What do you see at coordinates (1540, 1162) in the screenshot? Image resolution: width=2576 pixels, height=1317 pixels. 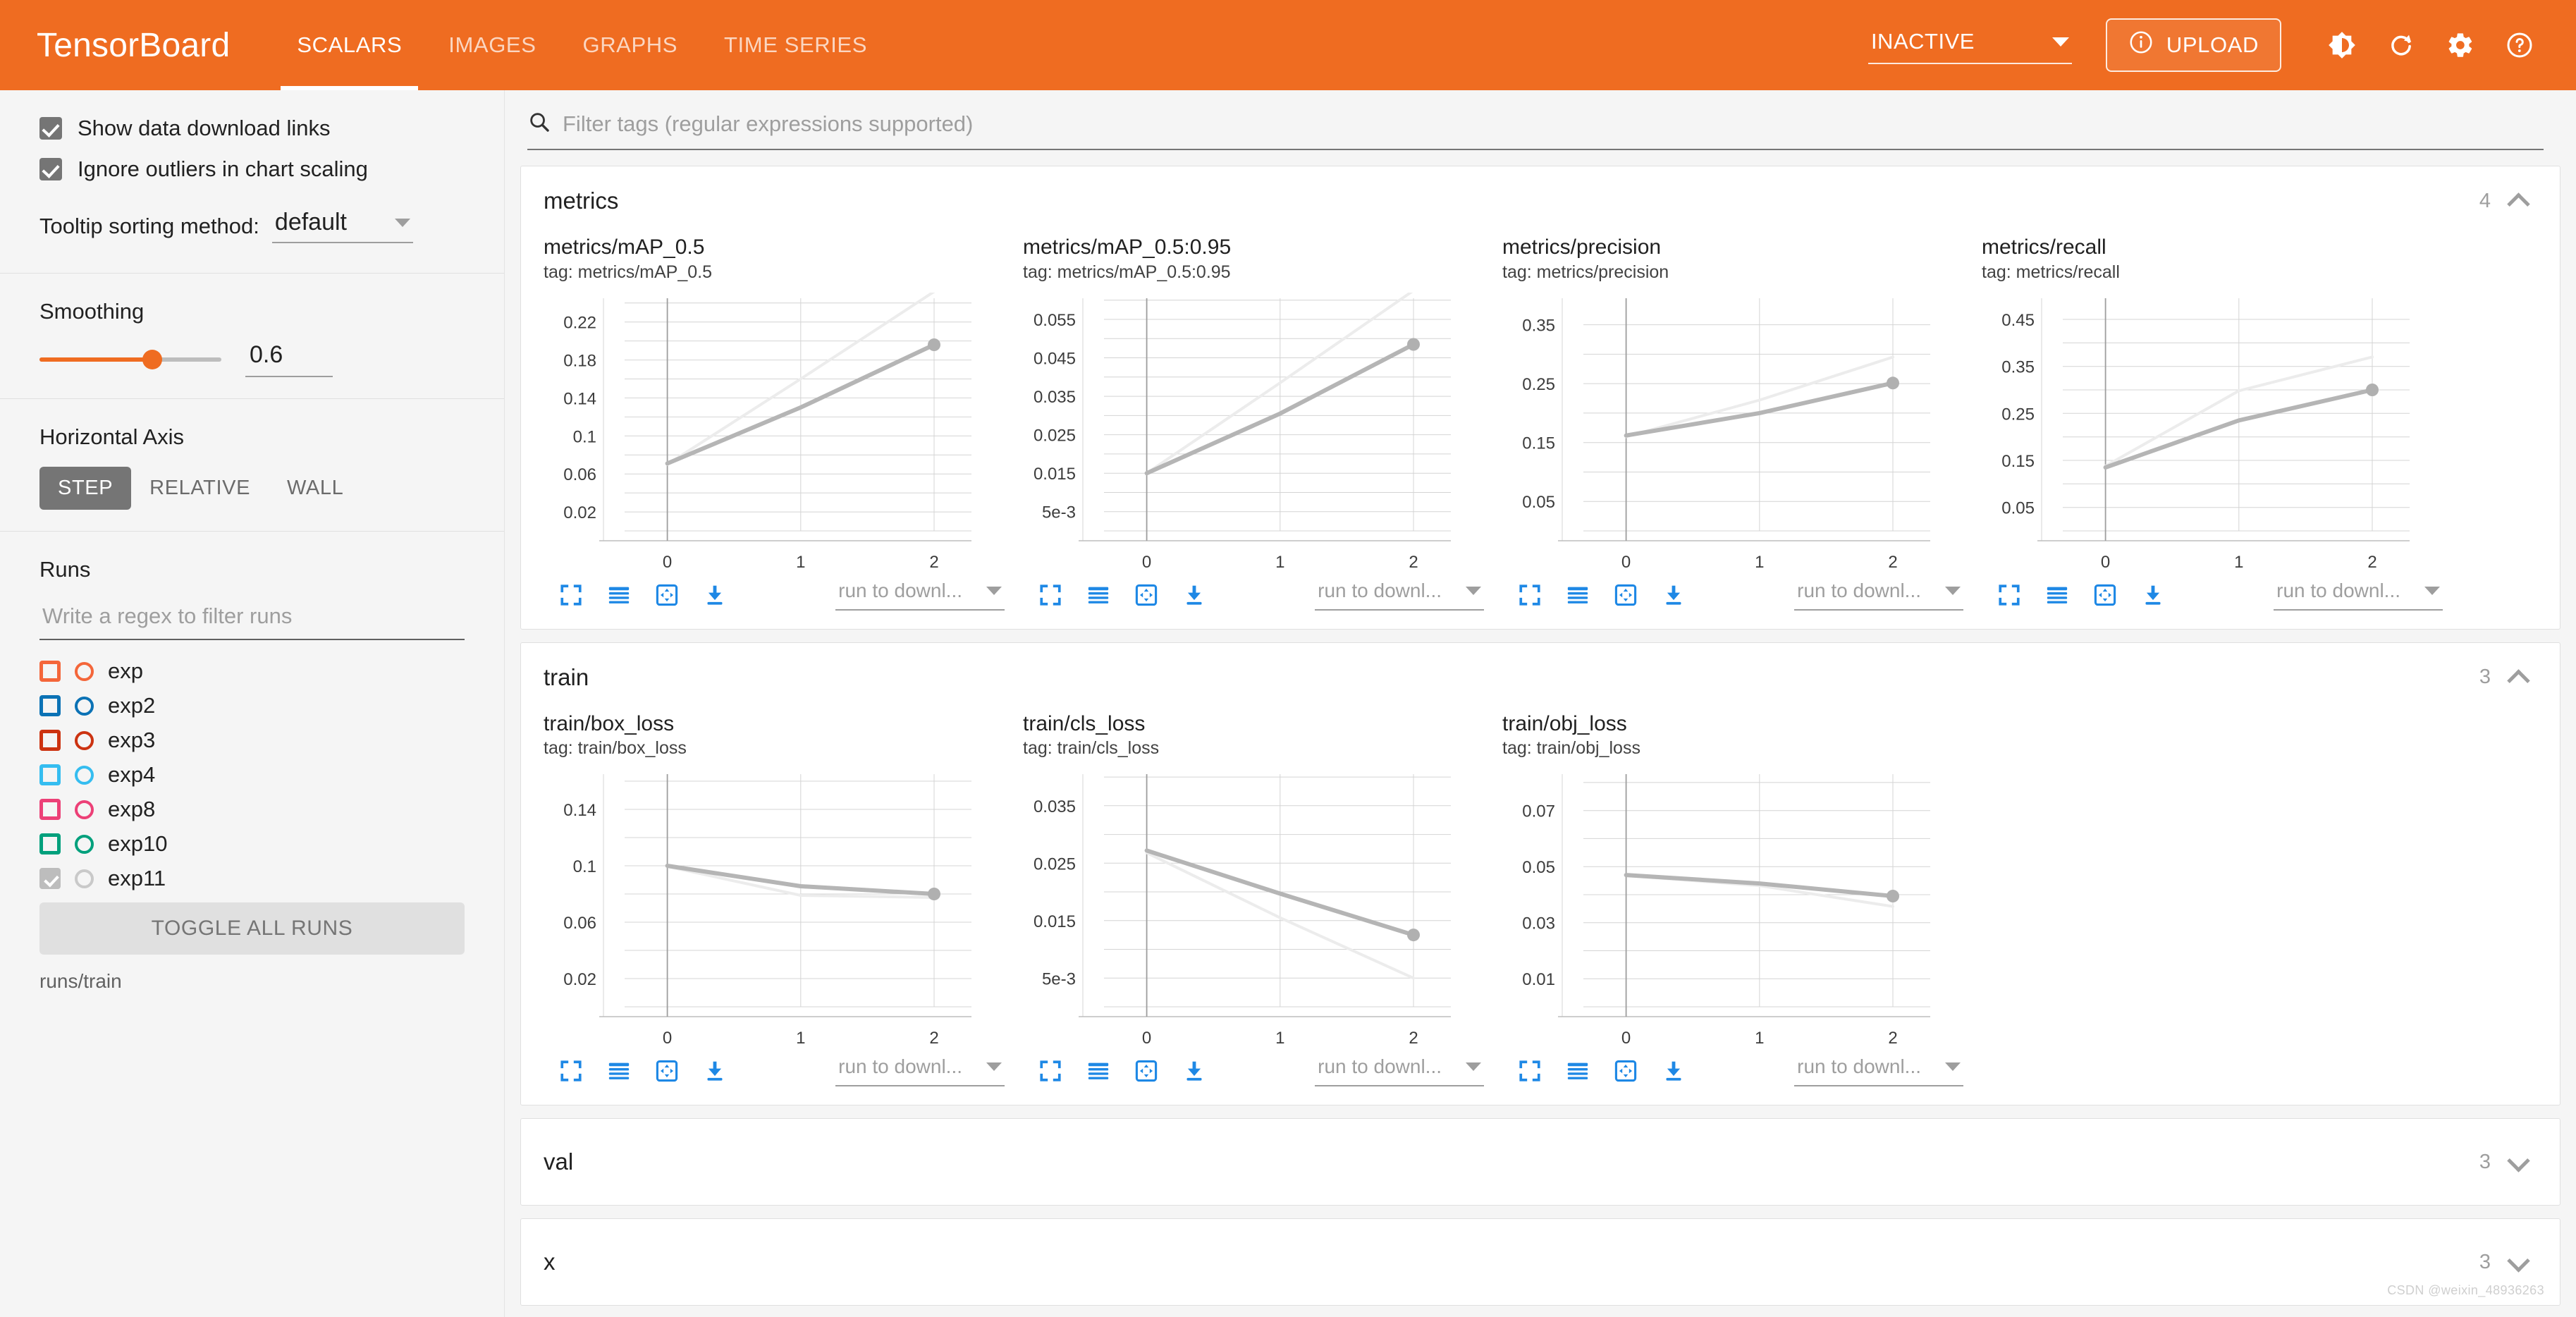 I see `section-val-header: val 3` at bounding box center [1540, 1162].